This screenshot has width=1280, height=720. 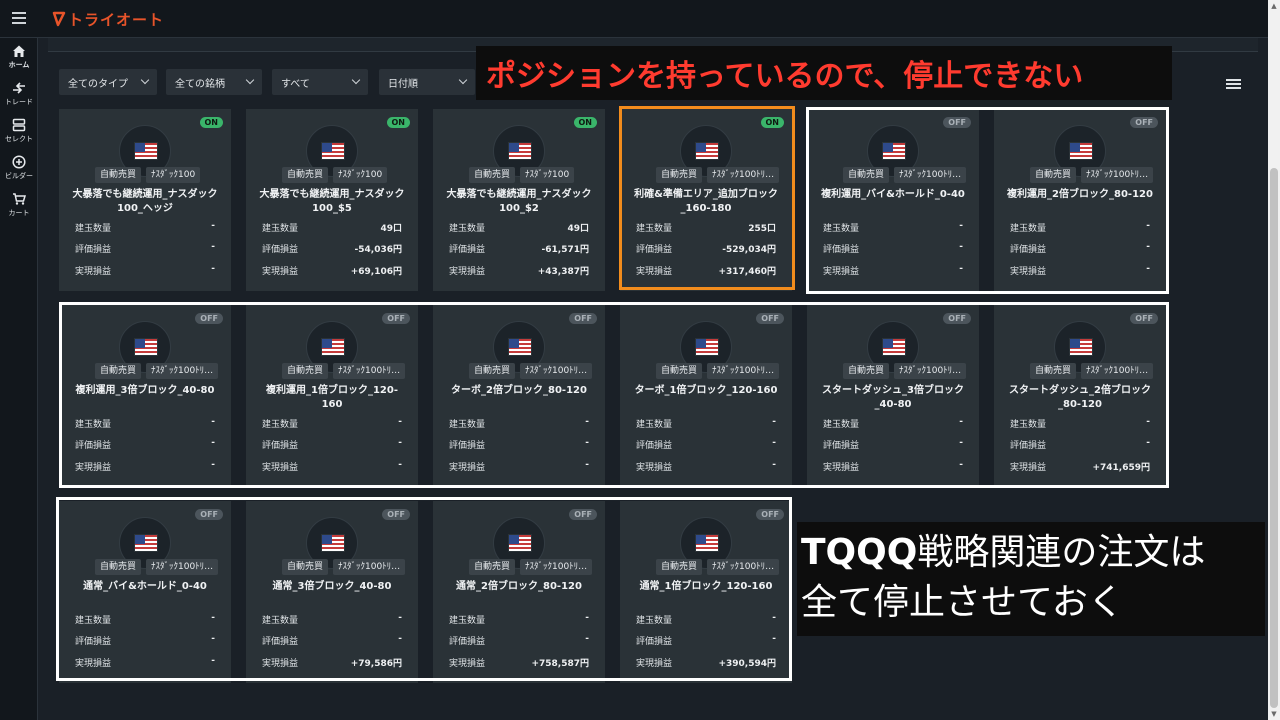 I want to click on sidebar-item-home: ホーム, so click(x=19, y=56).